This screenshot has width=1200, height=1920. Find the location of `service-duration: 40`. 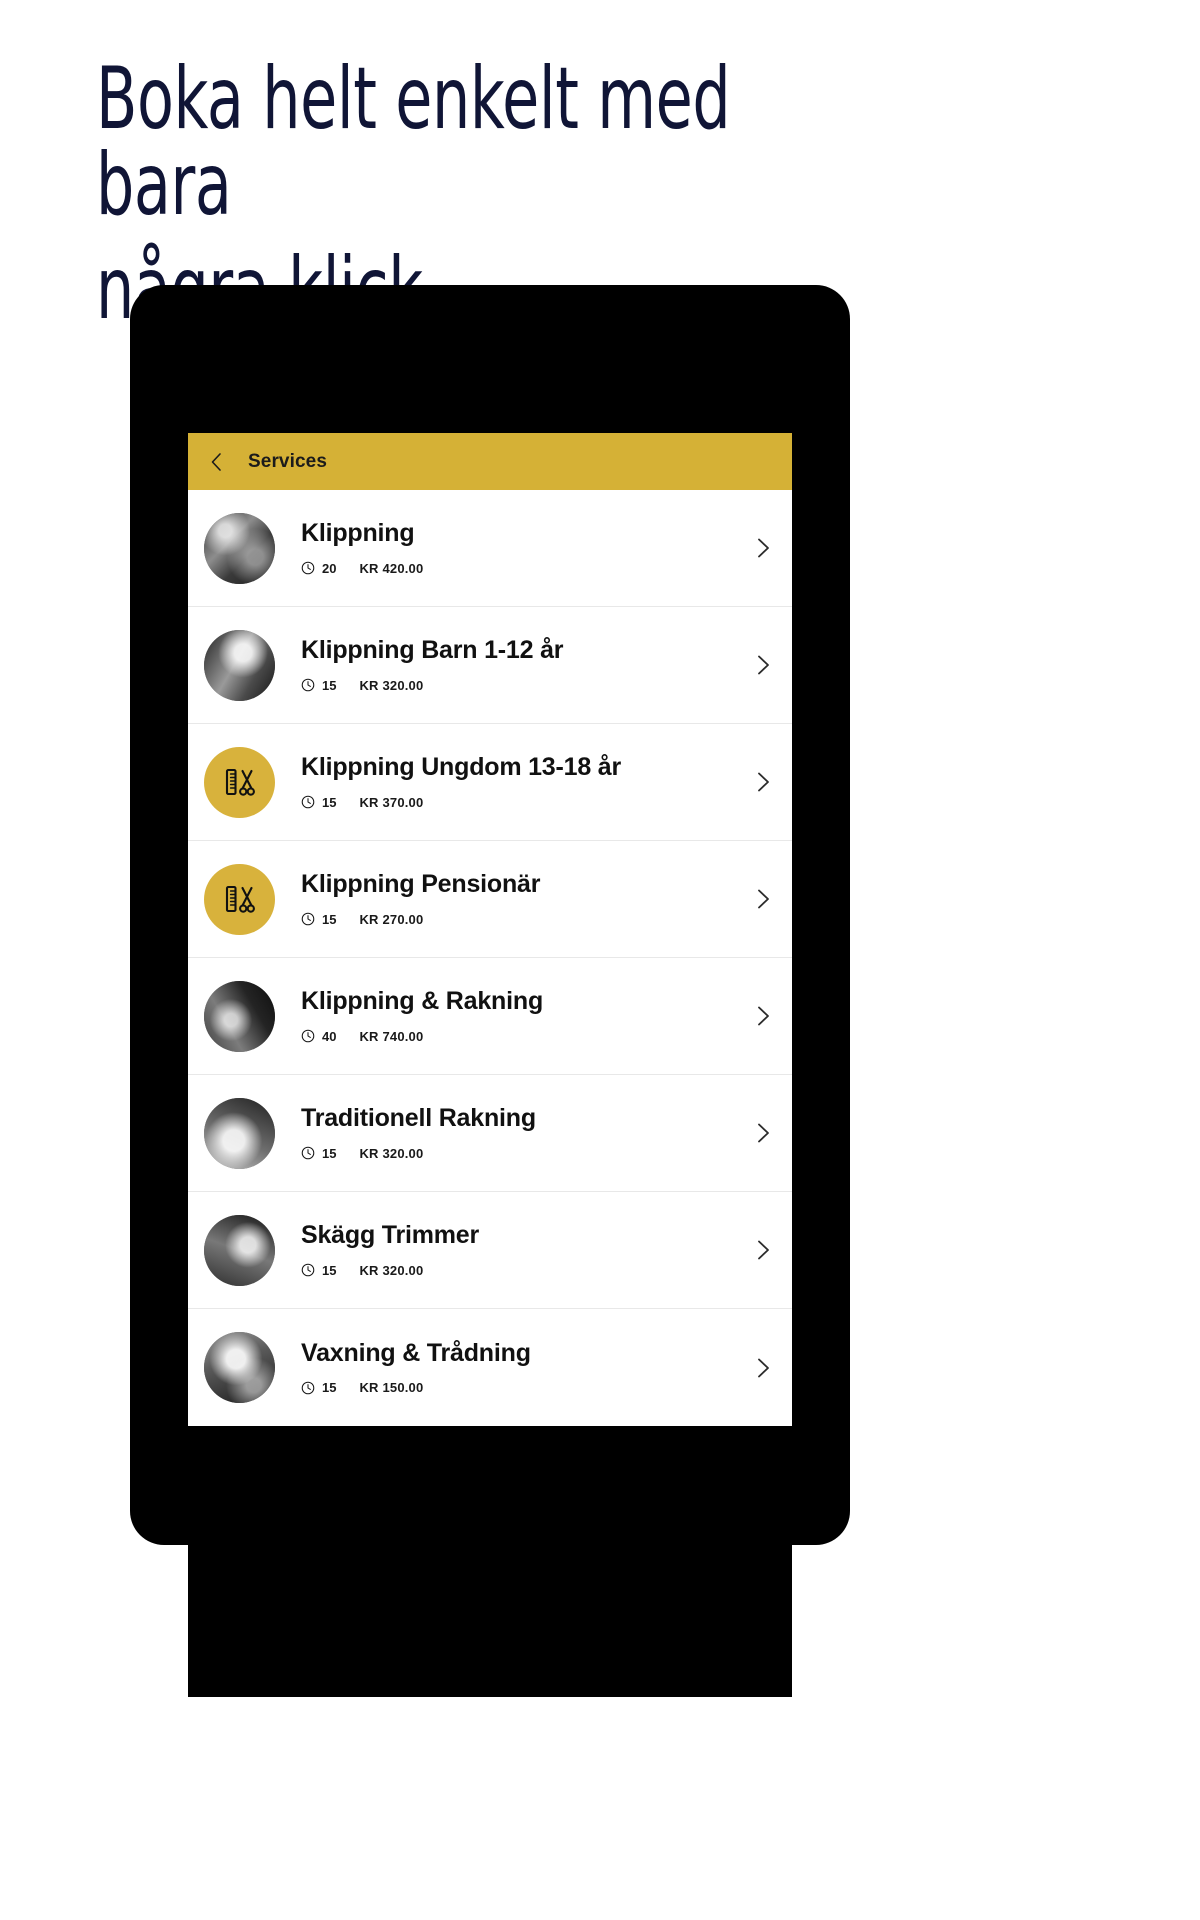

service-duration: 40 is located at coordinates (329, 1036).